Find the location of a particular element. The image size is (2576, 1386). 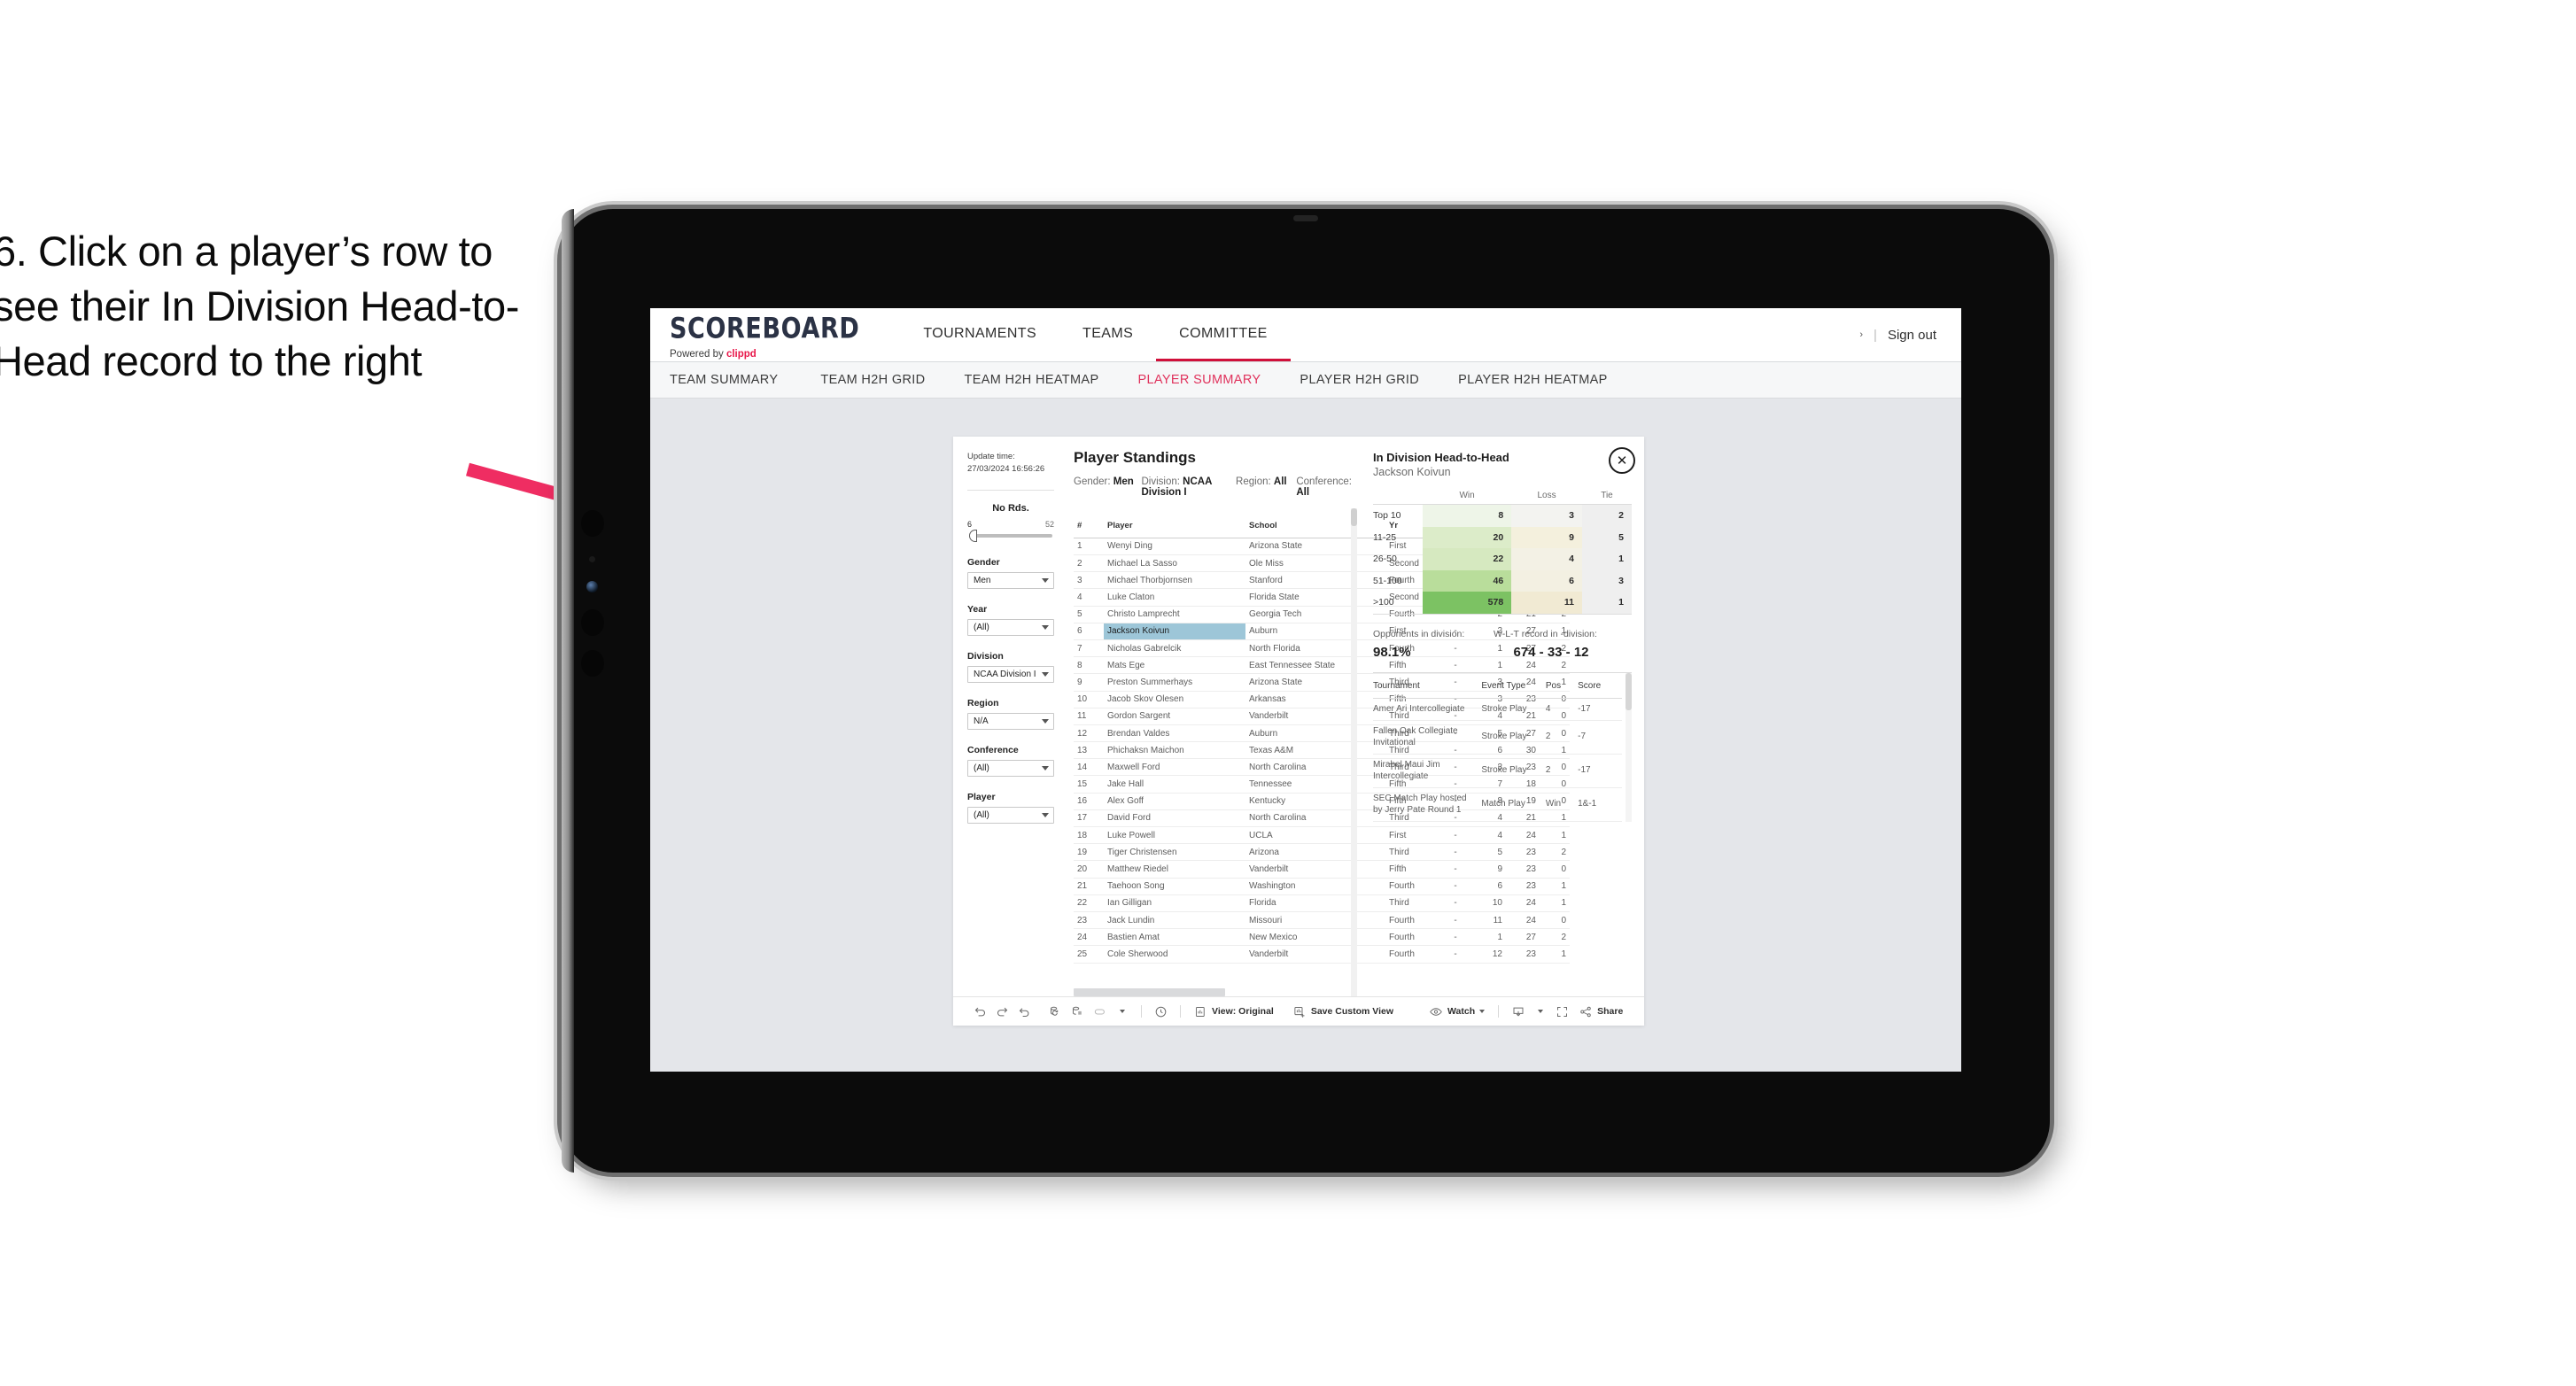

rank-cell: 15 is located at coordinates (1089, 784).